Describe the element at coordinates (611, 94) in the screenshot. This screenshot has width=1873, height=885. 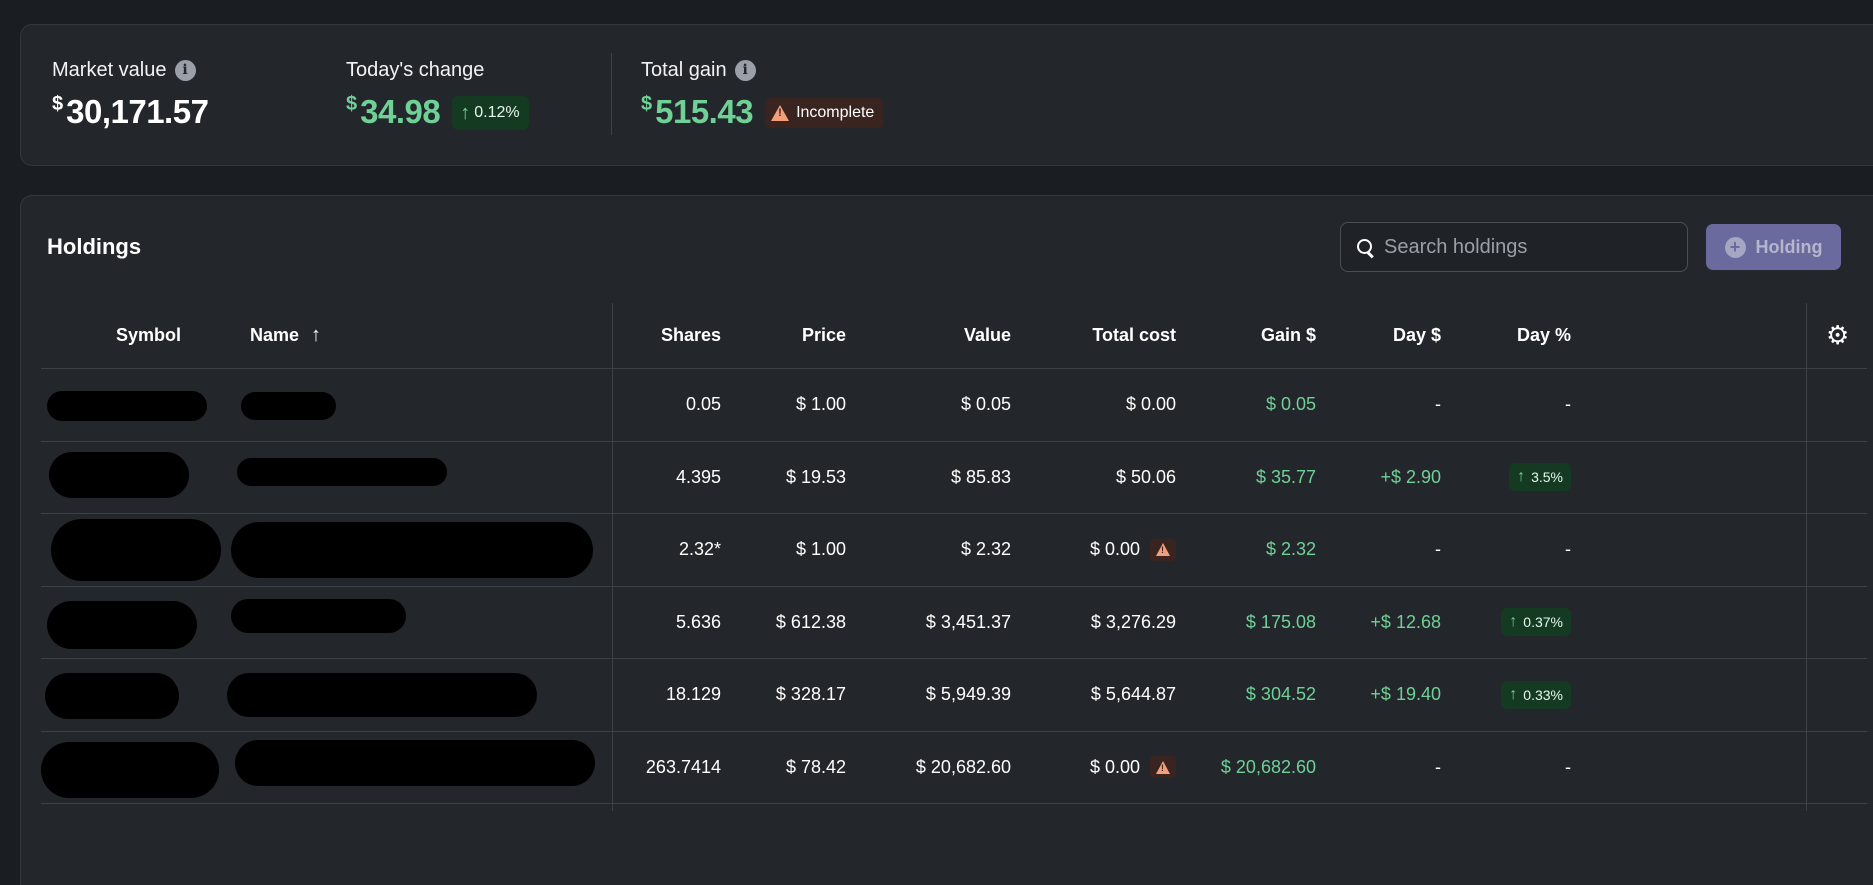
I see `summary-divider` at that location.